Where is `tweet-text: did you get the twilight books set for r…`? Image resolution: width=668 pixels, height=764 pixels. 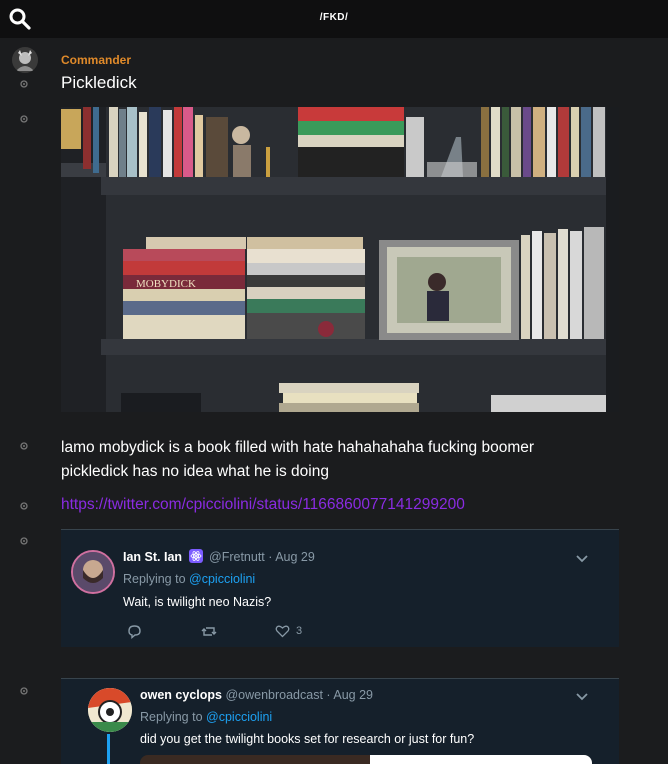
tweet-text: did you get the twilight books set for r… is located at coordinates (307, 739).